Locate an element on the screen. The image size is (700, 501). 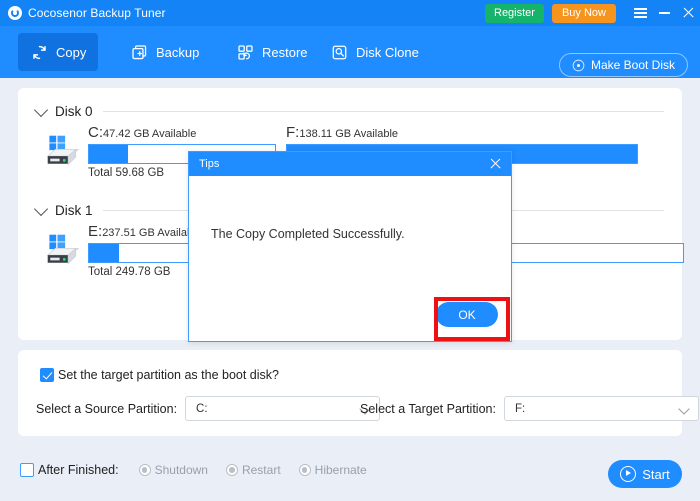
target-partition-value: F: is located at coordinates (520, 408).